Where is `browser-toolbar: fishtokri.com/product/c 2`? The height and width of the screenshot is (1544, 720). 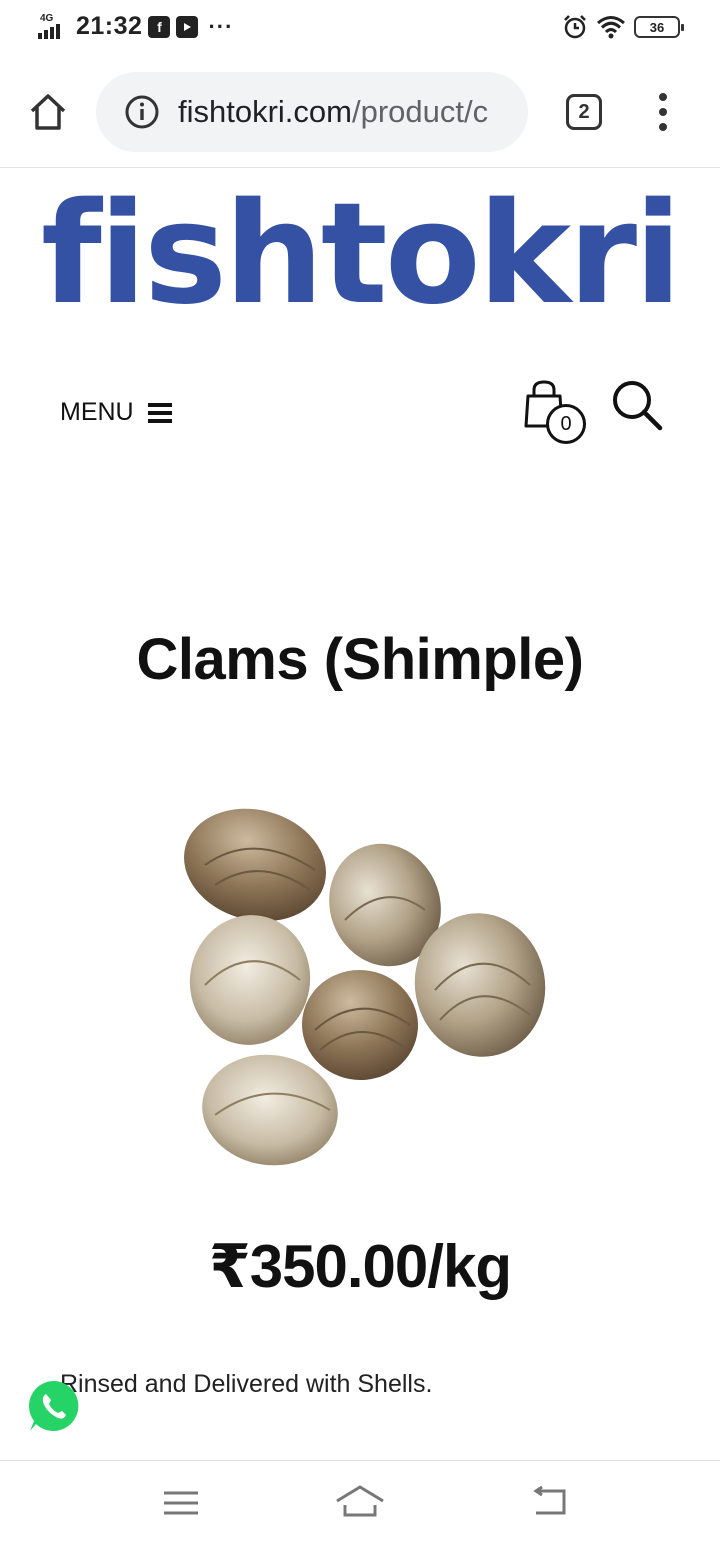 browser-toolbar: fishtokri.com/product/c 2 is located at coordinates (360, 112).